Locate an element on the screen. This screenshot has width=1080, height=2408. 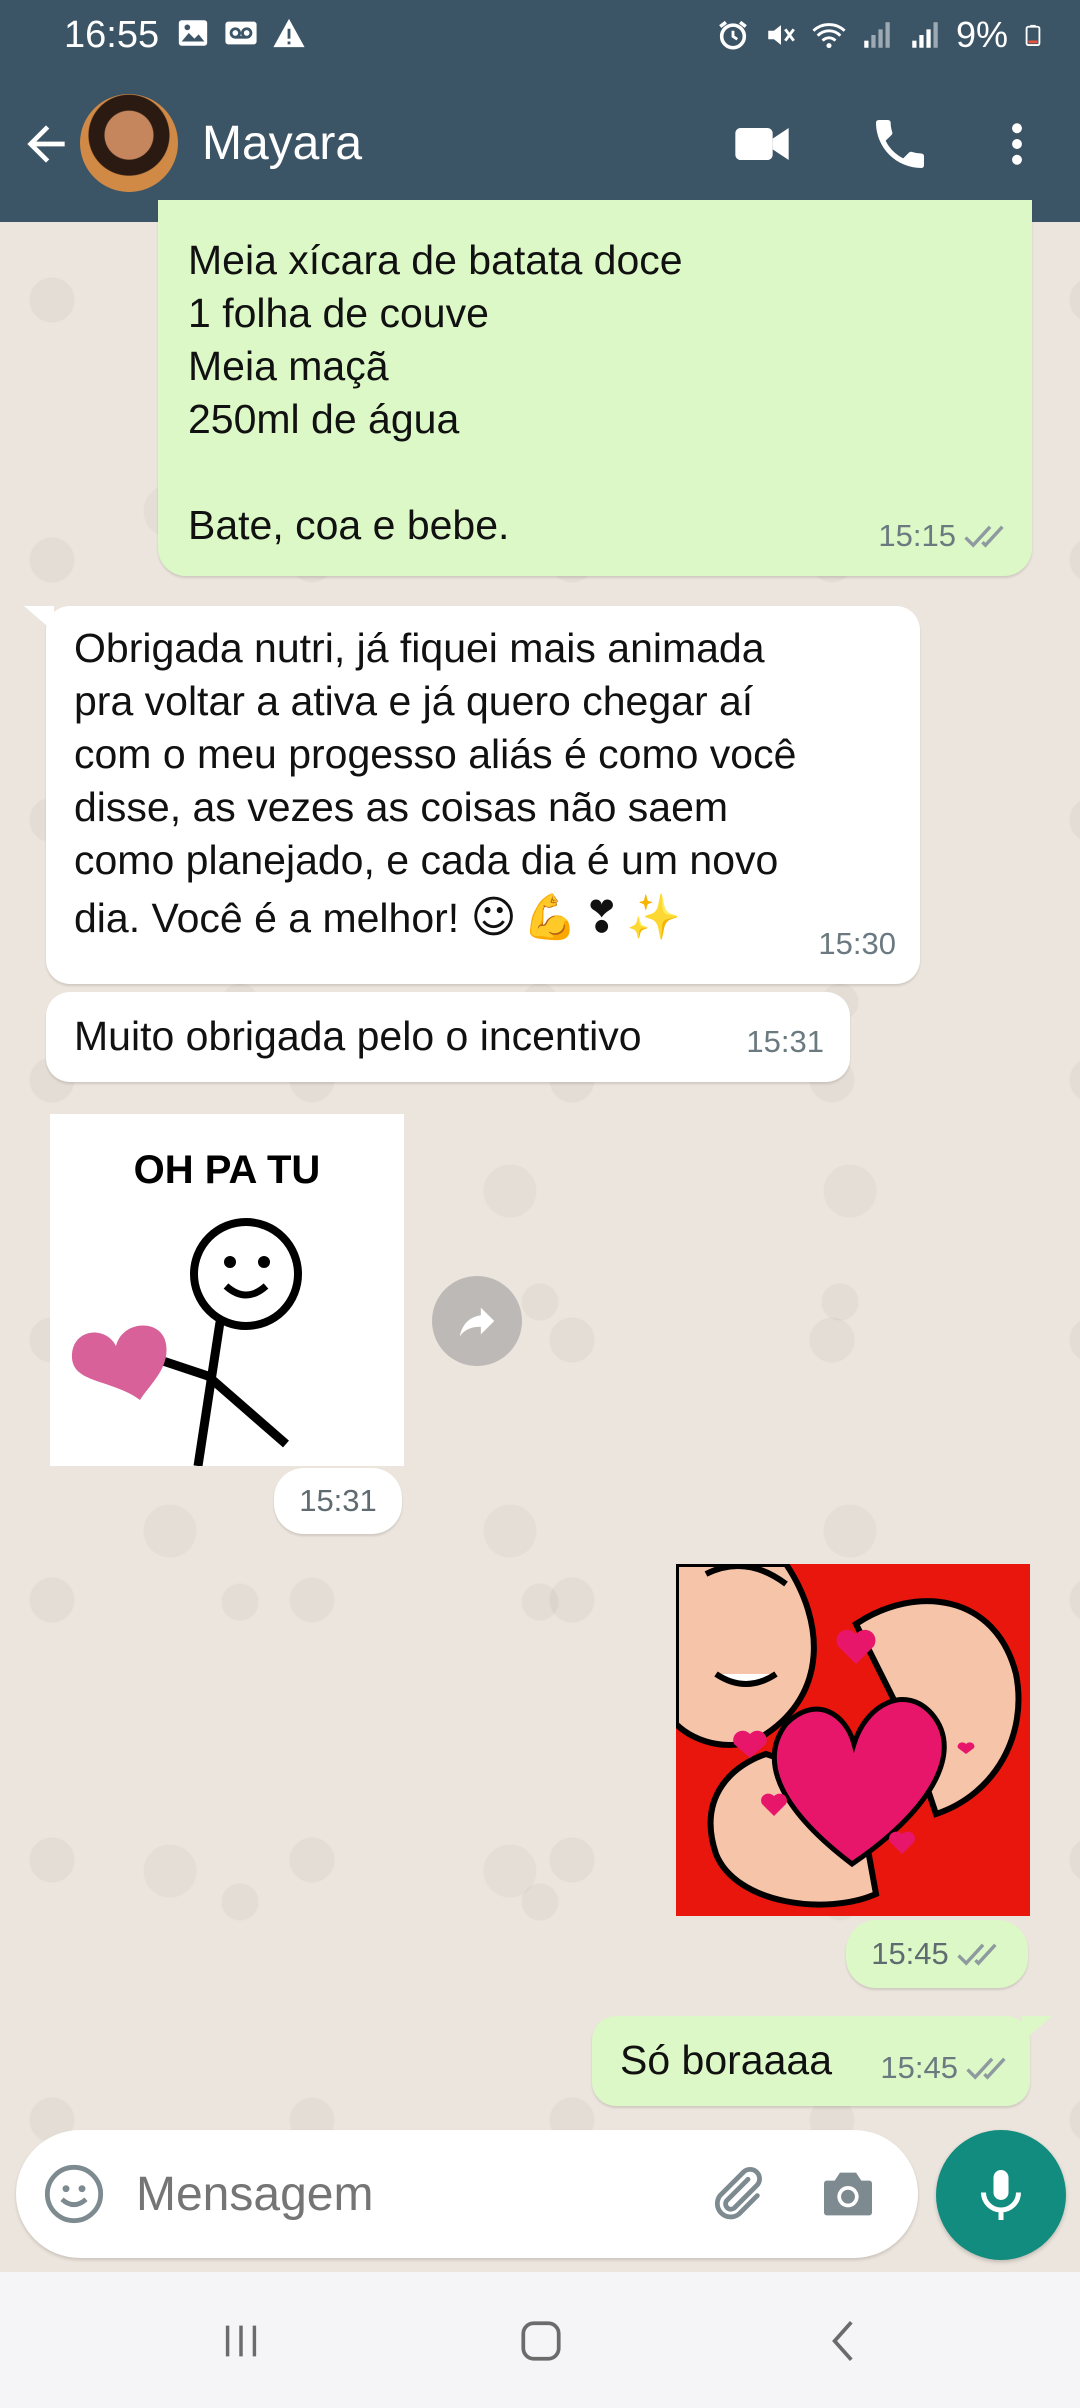
forward-icon is located at coordinates (477, 1322).